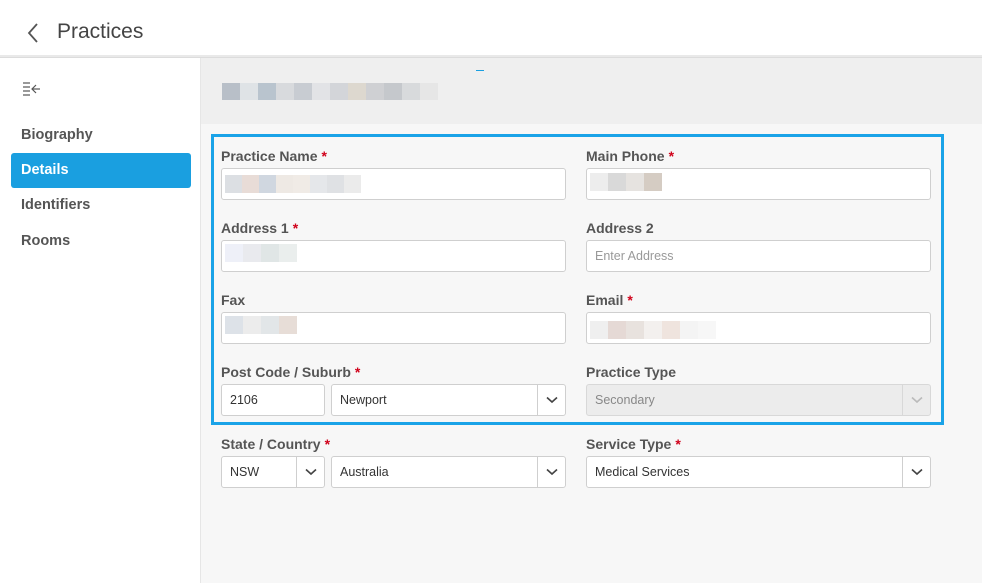 The width and height of the screenshot is (982, 583). Describe the element at coordinates (758, 472) in the screenshot. I see `service-type-select: Medical Services` at that location.